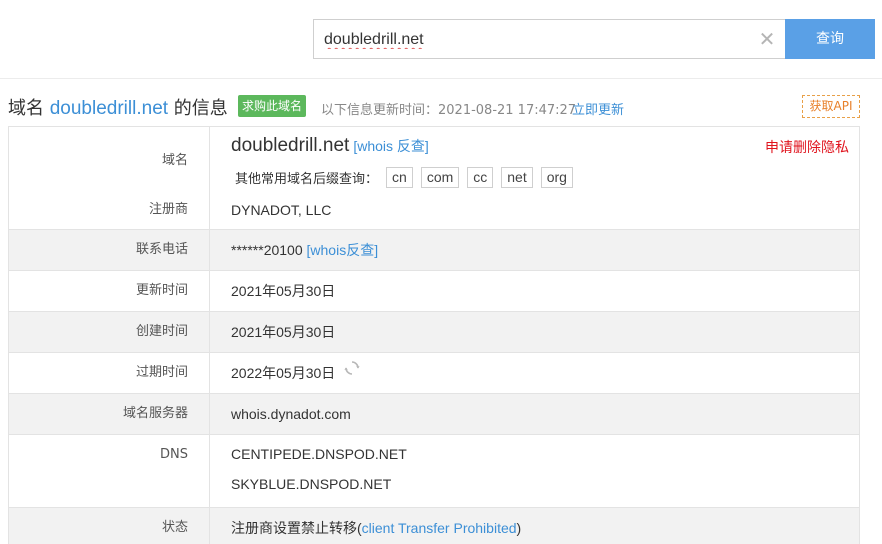  What do you see at coordinates (352, 371) in the screenshot?
I see `refresh-icon` at bounding box center [352, 371].